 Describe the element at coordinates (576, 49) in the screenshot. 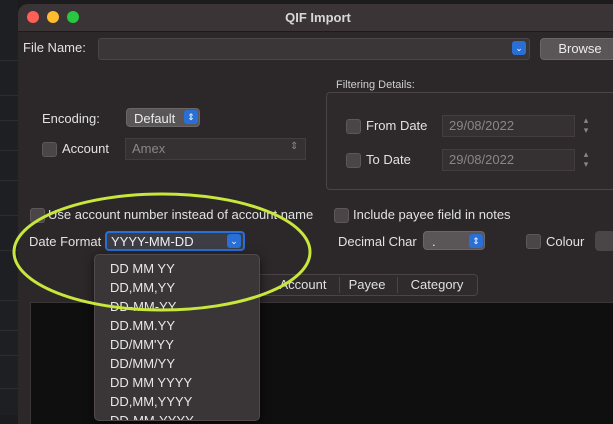

I see `browse-button: Browse` at that location.